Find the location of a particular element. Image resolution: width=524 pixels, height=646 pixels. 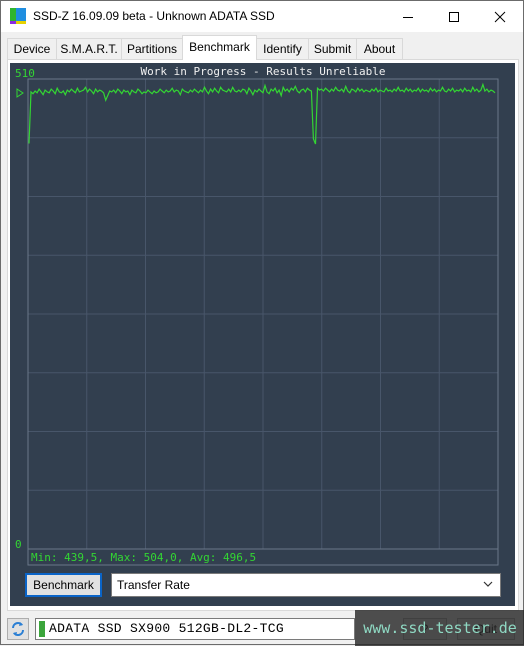

minimize-icon is located at coordinates (408, 17).